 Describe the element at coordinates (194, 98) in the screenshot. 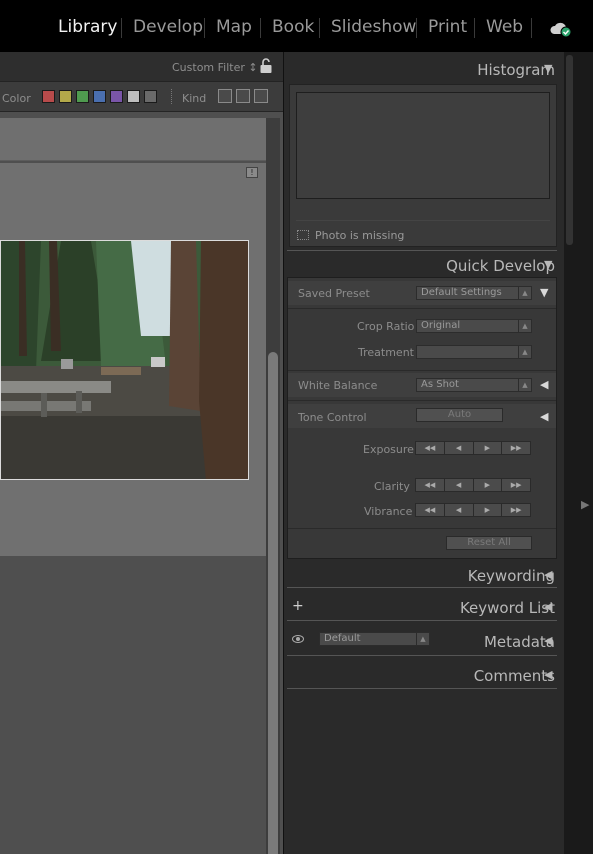

I see `kind-filter-label: Kind` at that location.